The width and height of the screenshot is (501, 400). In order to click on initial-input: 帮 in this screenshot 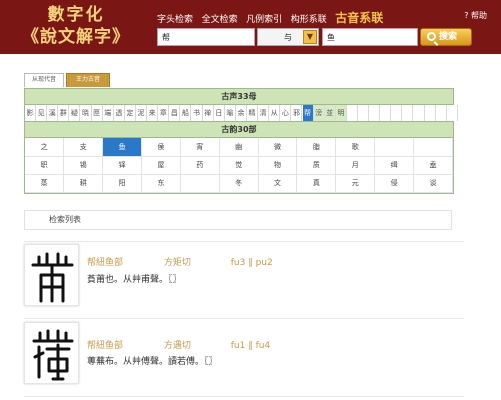, I will do `click(206, 37)`.